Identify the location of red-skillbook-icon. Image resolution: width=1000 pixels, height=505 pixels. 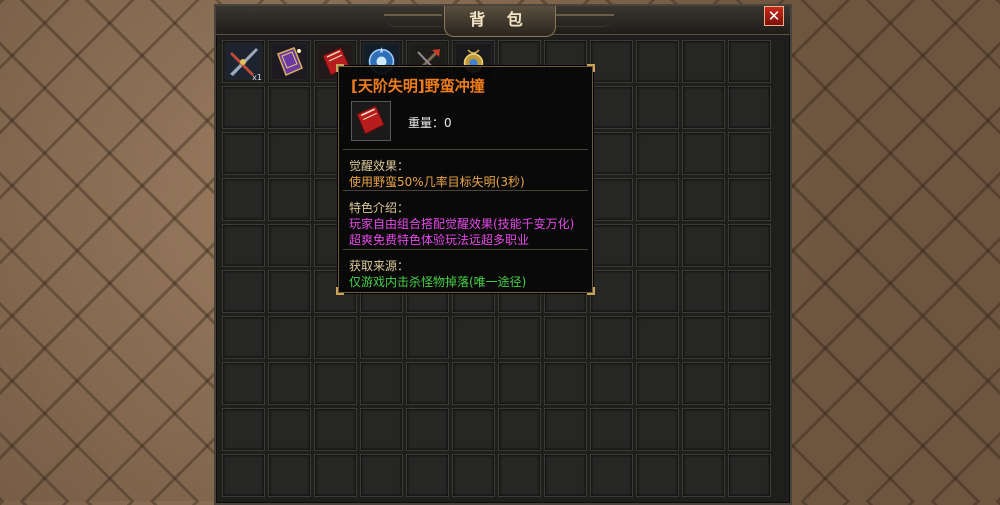
(370, 120).